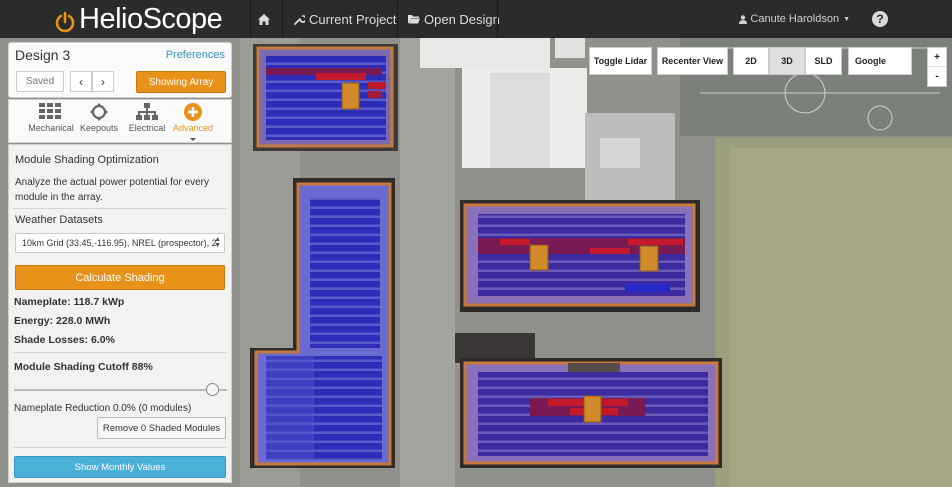  I want to click on shading-cutoff-slider, so click(120, 390).